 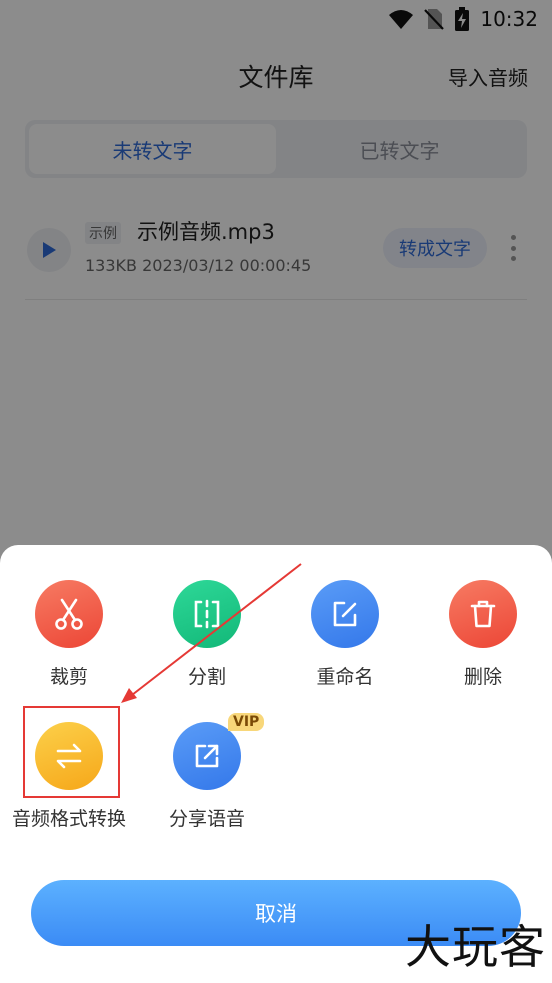 What do you see at coordinates (206, 677) in the screenshot?
I see `action-label: 分割` at bounding box center [206, 677].